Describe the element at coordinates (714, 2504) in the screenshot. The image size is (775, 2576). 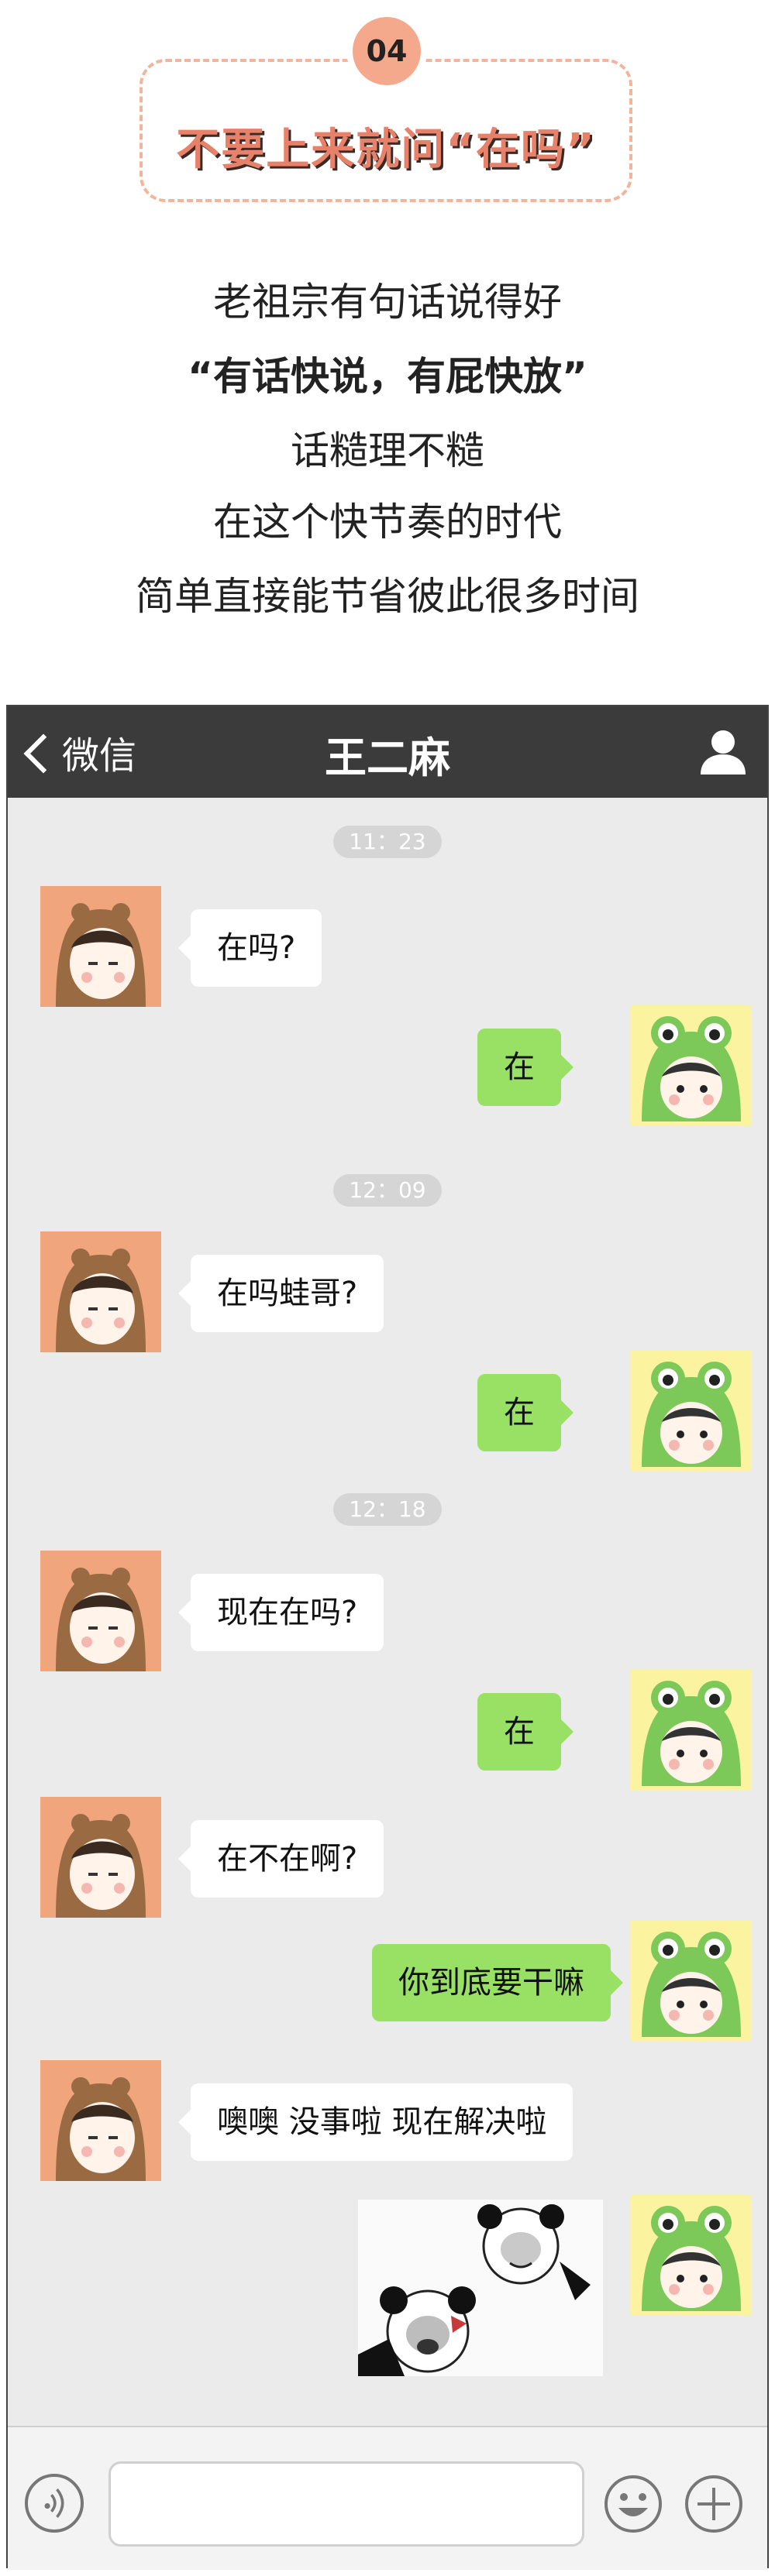
I see `plus-icon` at that location.